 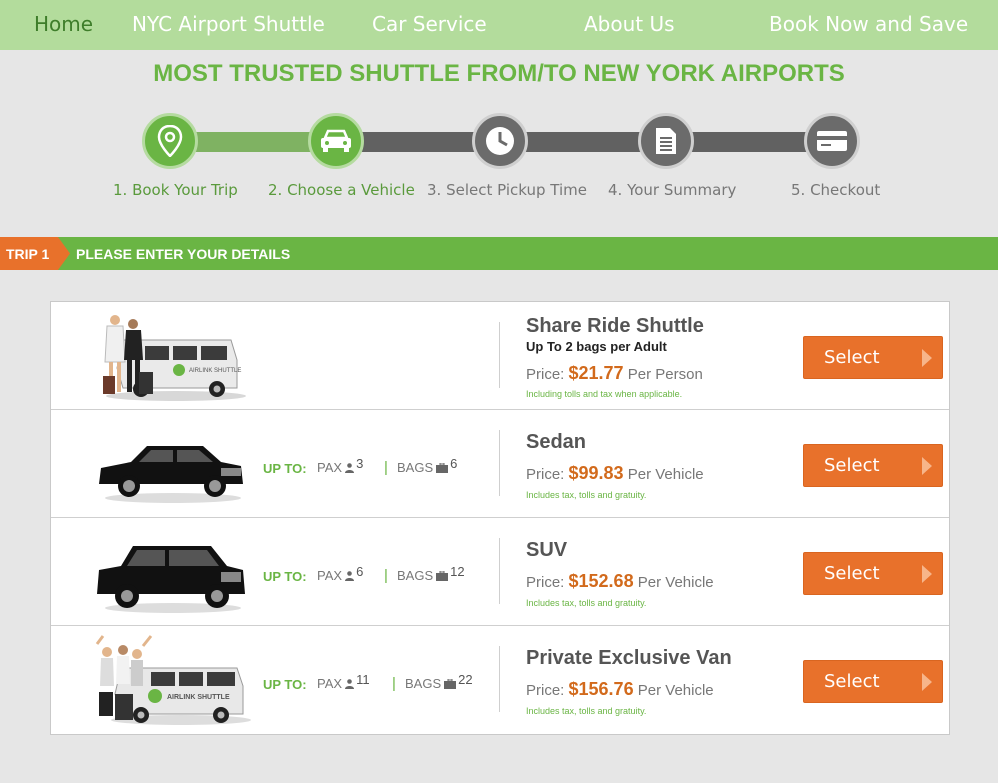 What do you see at coordinates (360, 463) in the screenshot?
I see `pax-value: 3` at bounding box center [360, 463].